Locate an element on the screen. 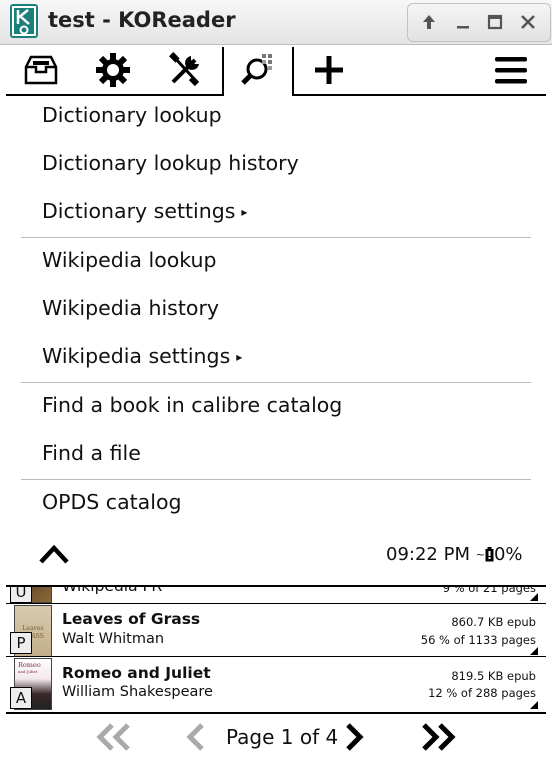  book-progress: 56 % of 1133 pages is located at coordinates (478, 640).